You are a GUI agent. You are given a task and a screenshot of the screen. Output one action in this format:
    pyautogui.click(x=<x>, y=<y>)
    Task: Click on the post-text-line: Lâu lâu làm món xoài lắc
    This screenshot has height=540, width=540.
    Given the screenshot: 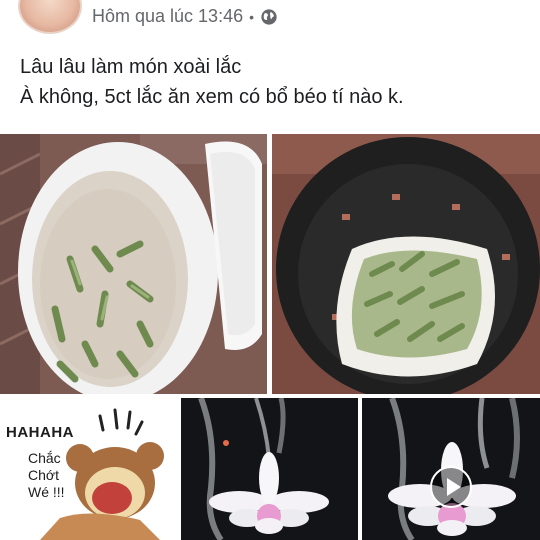 What is the action you would take?
    pyautogui.click(x=131, y=67)
    